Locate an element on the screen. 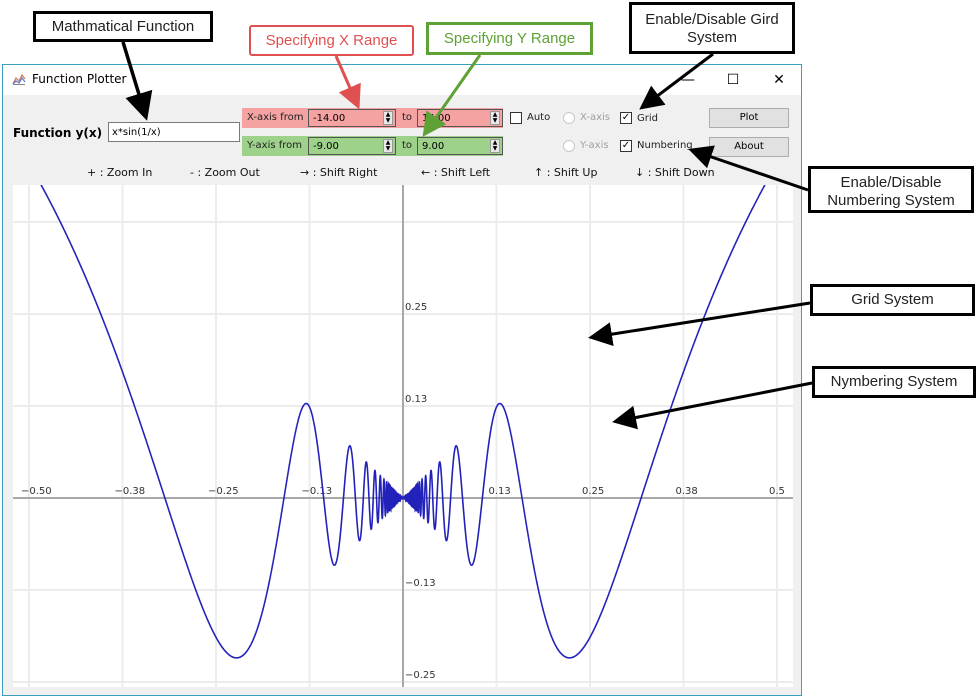 This screenshot has height=696, width=976. annotation-numbering-toggle: Enable/Disable Numbering System is located at coordinates (891, 189).